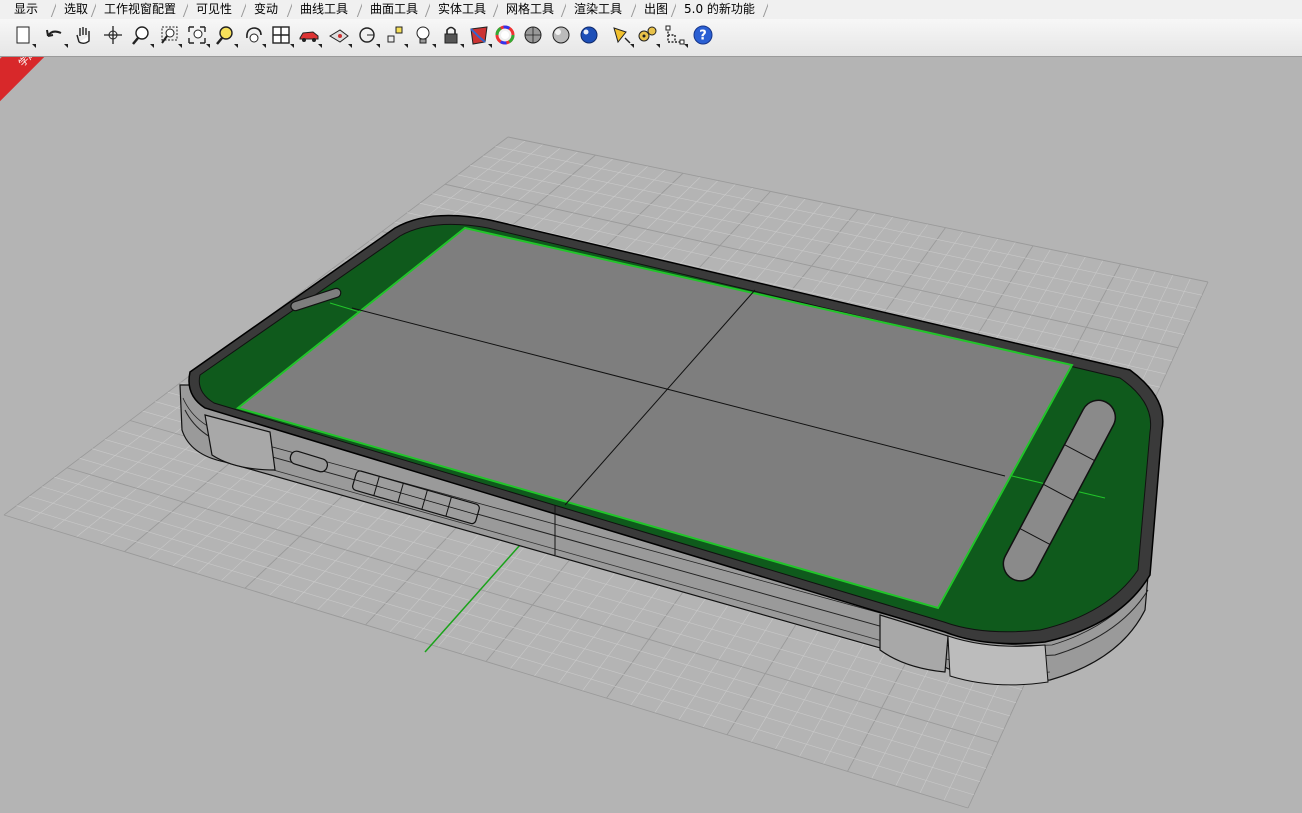 This screenshot has width=1302, height=813. I want to click on rendered-sphere-icon, so click(561, 35).